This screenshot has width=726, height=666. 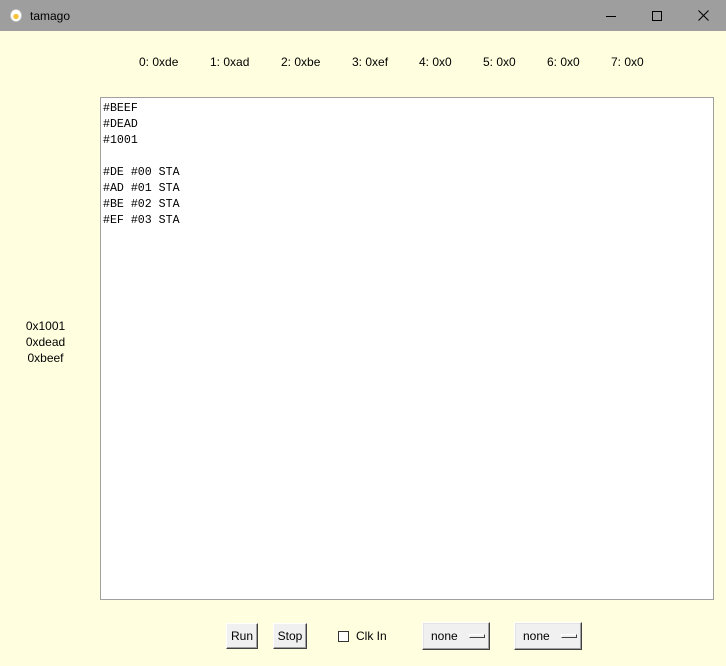 I want to click on stop-button: Stop, so click(x=290, y=636).